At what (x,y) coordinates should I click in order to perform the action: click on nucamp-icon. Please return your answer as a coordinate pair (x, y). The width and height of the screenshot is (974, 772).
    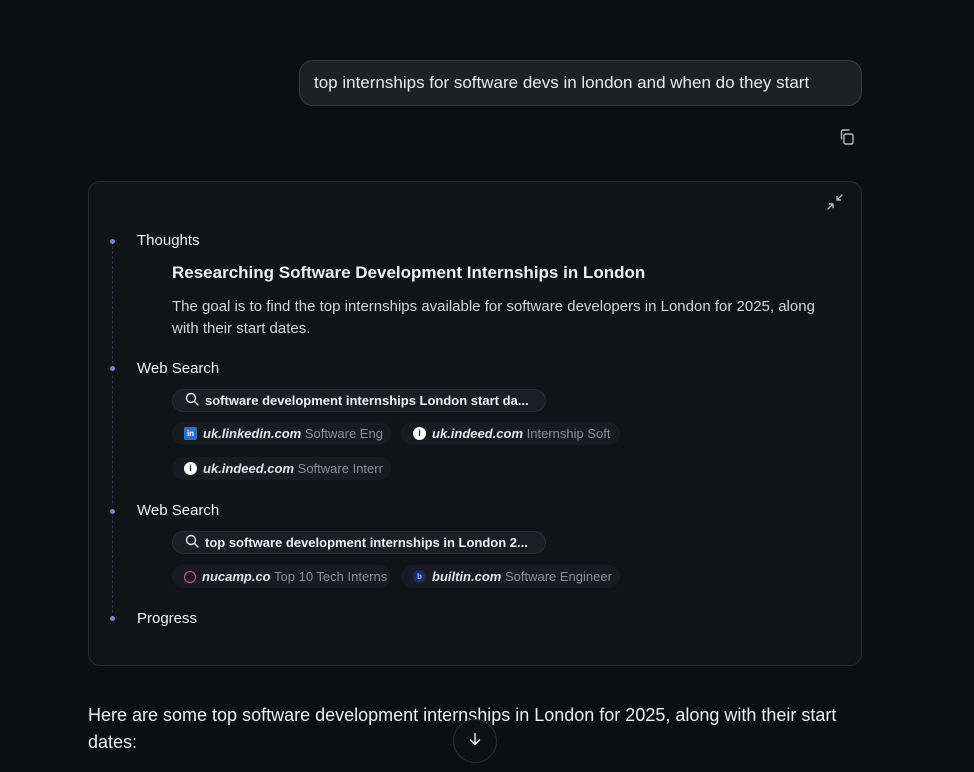
    Looking at the image, I should click on (190, 576).